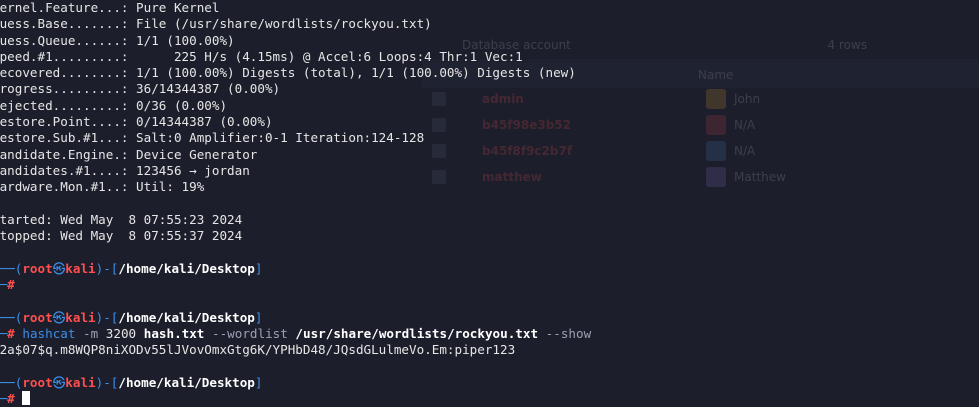 This screenshot has width=979, height=407. I want to click on status-line: Kernel.Feature...: Pure Kernel, so click(110, 7).